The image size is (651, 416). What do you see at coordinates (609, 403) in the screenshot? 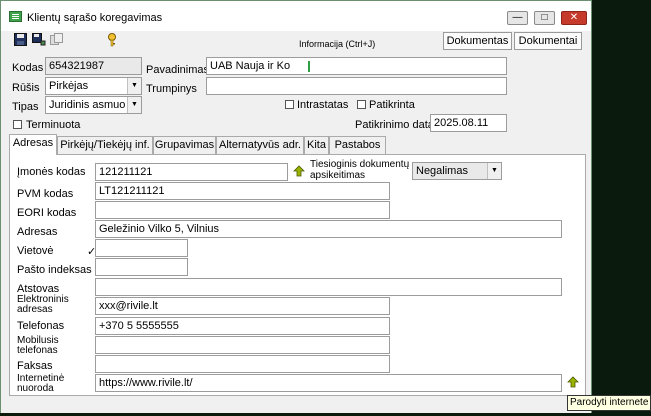
I see `tooltip: Parodyti internete` at bounding box center [609, 403].